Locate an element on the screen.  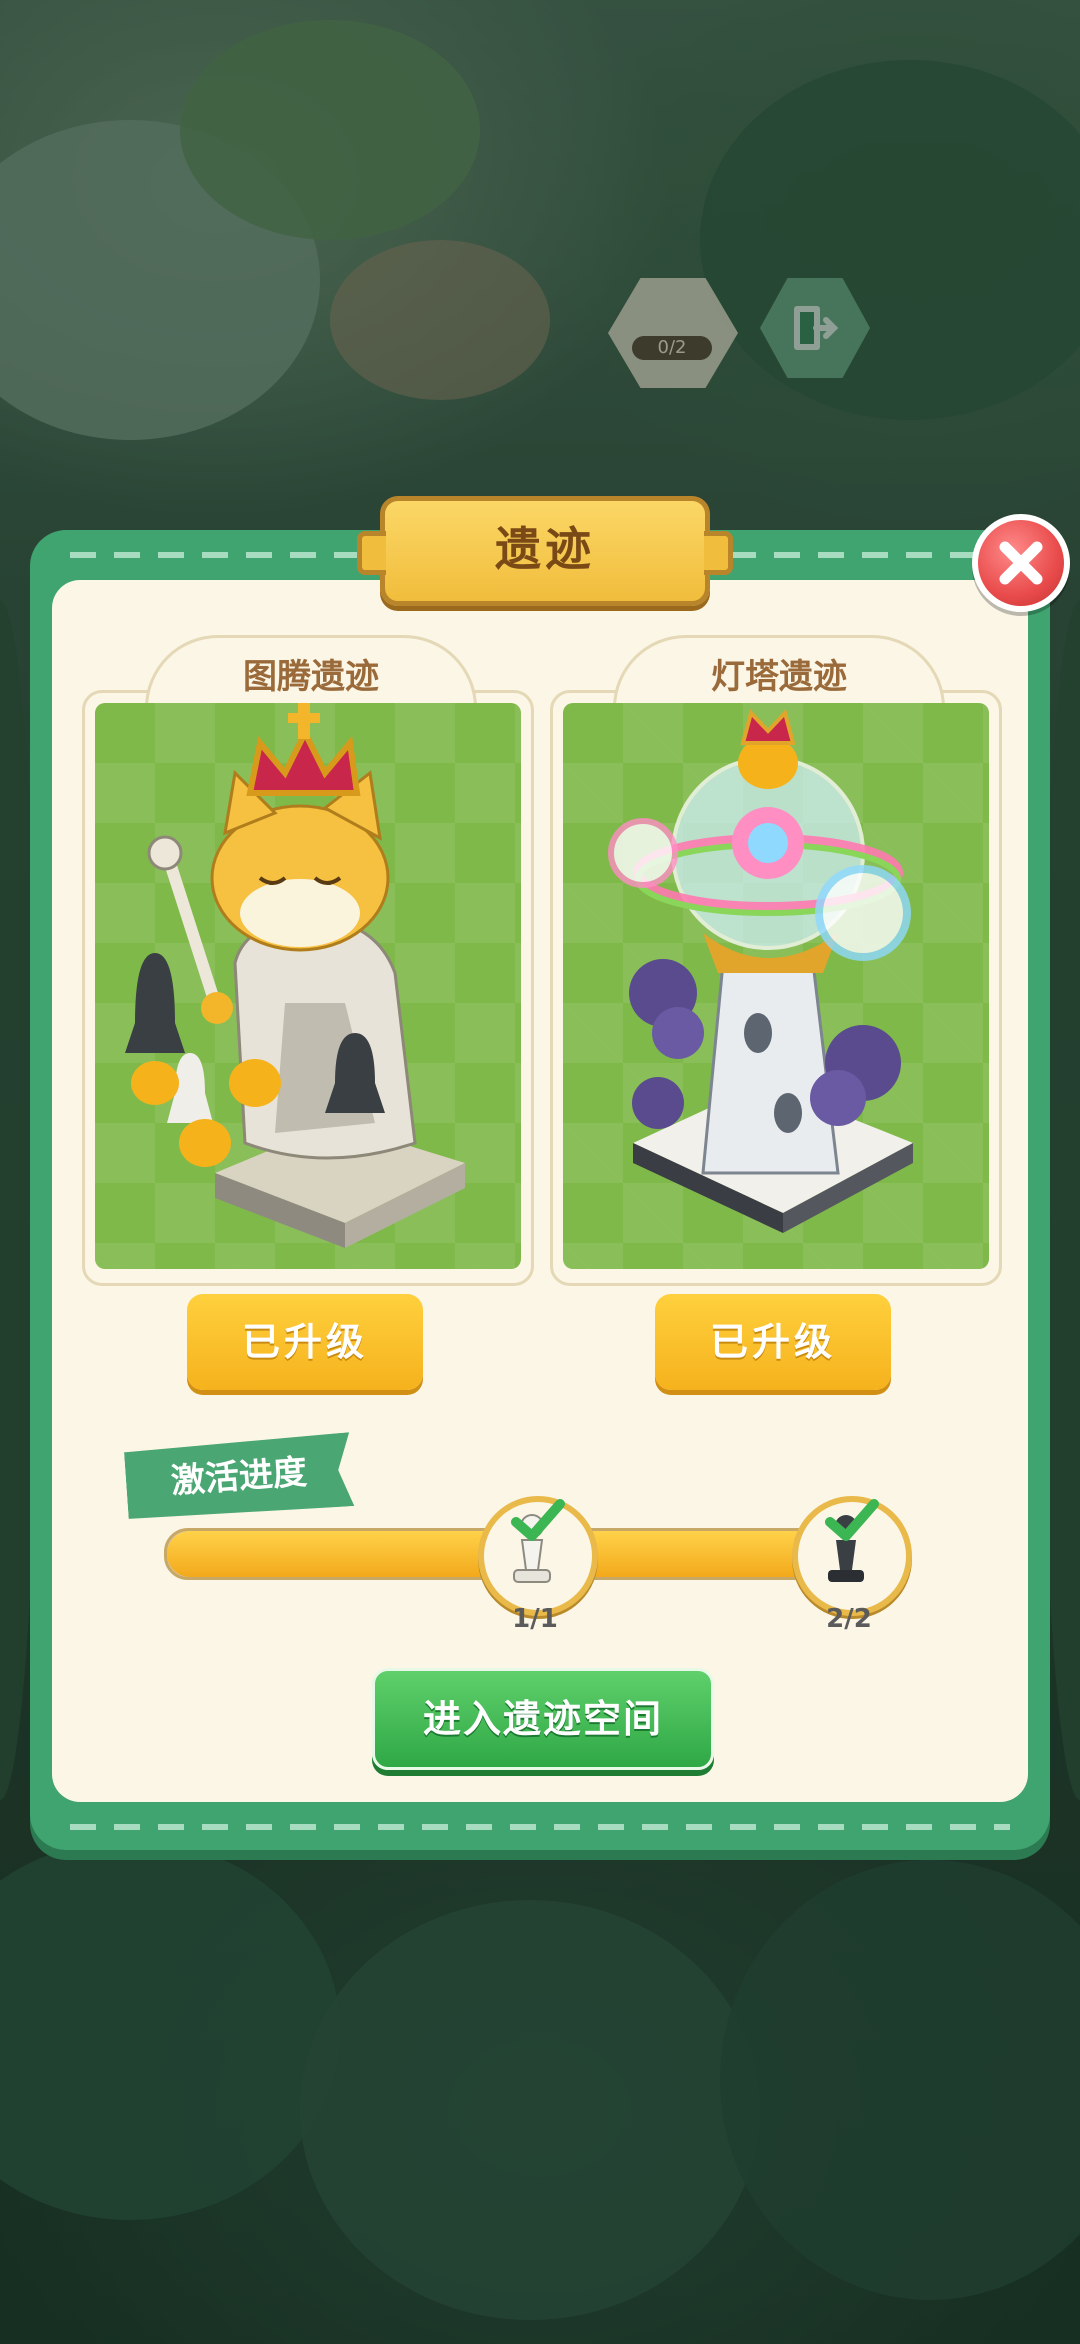
totem-relic-image is located at coordinates (308, 986).